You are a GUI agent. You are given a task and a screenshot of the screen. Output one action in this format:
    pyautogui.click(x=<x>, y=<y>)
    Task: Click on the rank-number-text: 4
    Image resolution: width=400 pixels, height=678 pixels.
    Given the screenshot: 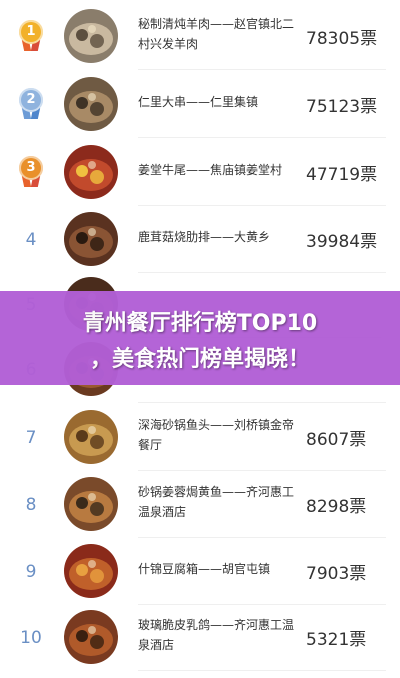 What is the action you would take?
    pyautogui.click(x=31, y=240)
    